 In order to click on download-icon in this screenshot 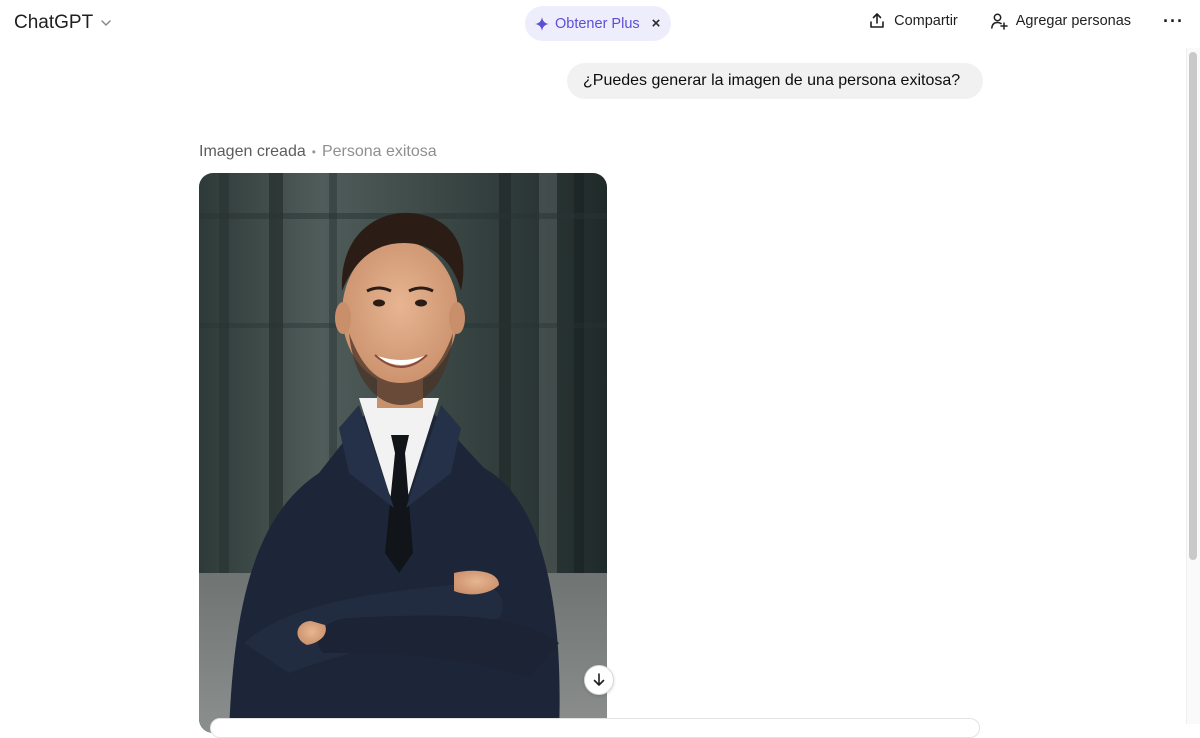, I will do `click(599, 679)`.